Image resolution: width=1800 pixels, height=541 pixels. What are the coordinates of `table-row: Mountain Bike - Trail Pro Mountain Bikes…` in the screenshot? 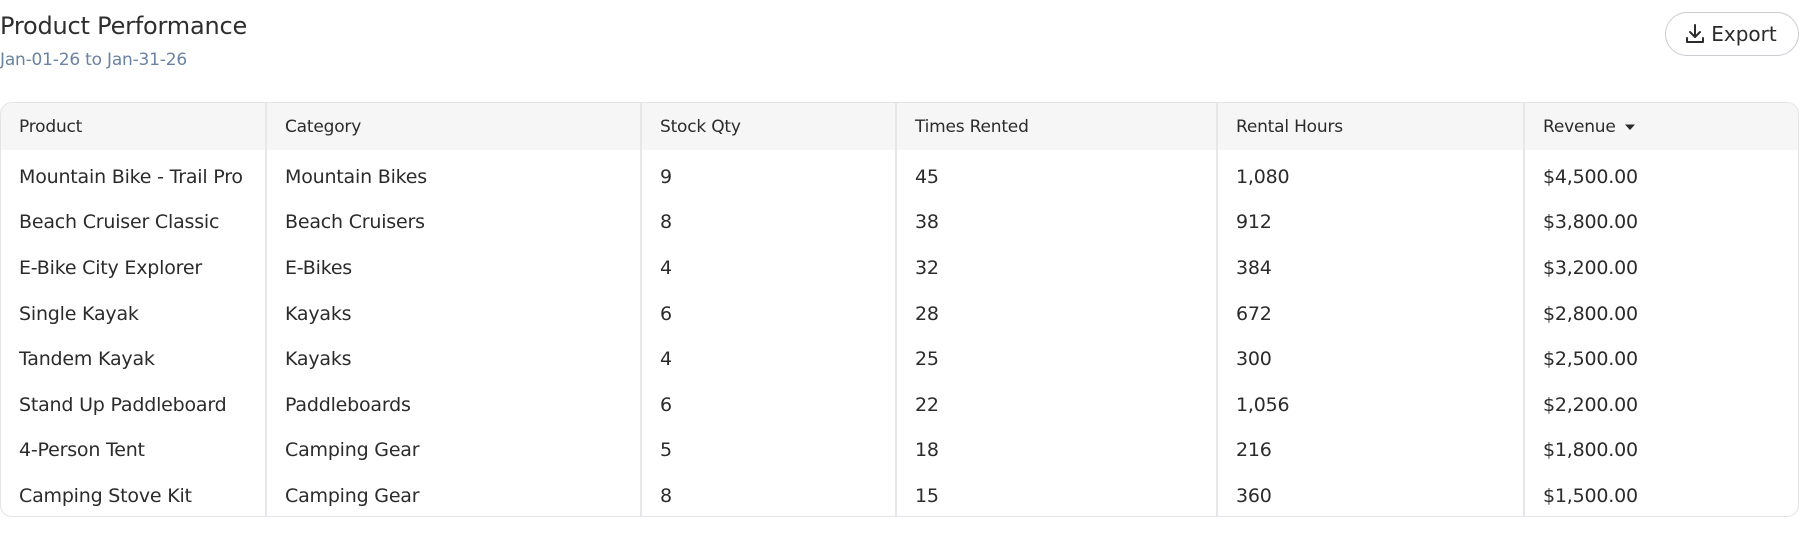 It's located at (899, 175).